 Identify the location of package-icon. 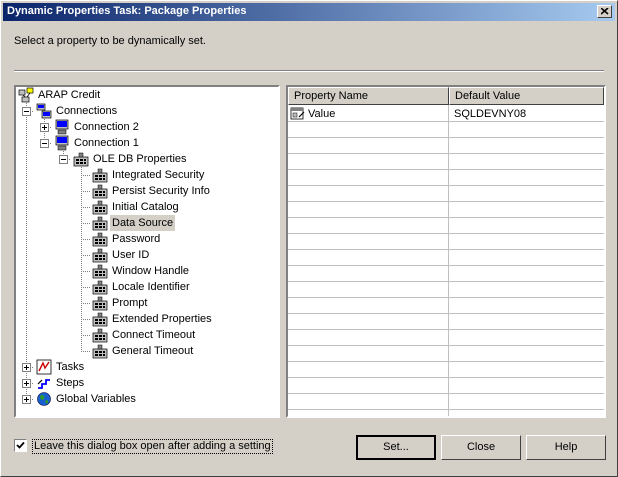
(26, 95).